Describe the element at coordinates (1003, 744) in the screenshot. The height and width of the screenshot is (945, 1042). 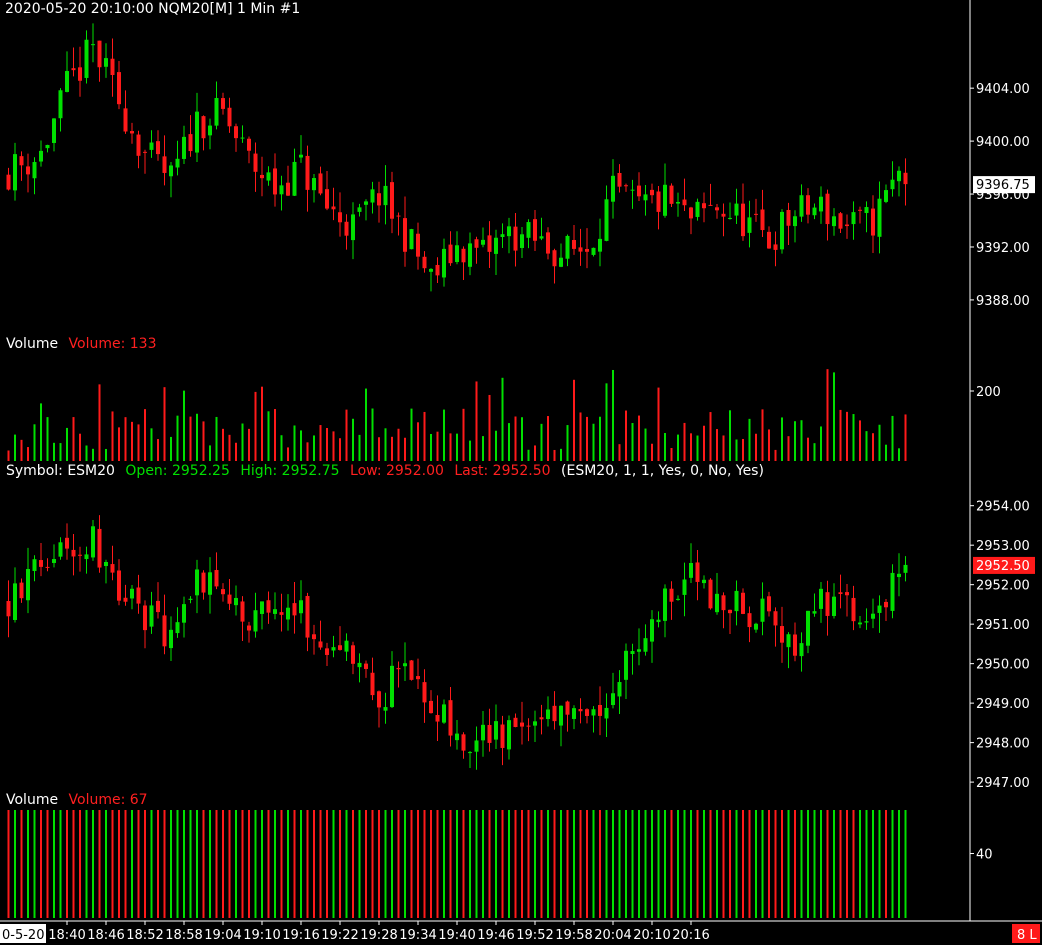
I see `price-tick-label: 2948.00` at that location.